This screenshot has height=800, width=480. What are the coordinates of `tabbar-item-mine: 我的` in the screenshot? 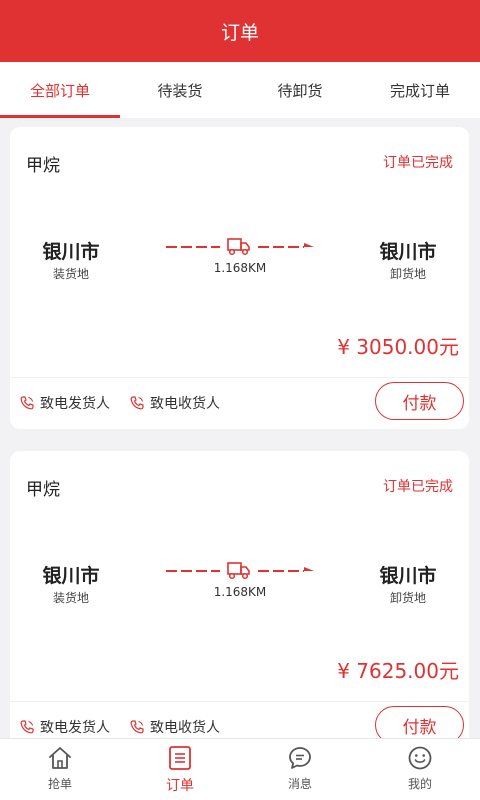 It's located at (420, 769).